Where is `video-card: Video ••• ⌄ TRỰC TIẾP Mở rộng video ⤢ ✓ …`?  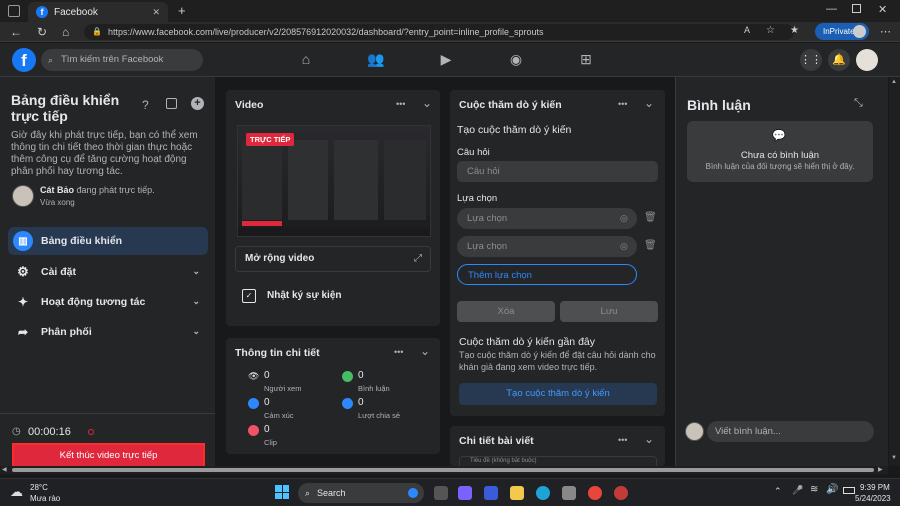 video-card: Video ••• ⌄ TRỰC TIẾP Mở rộng video ⤢ ✓ … is located at coordinates (333, 208).